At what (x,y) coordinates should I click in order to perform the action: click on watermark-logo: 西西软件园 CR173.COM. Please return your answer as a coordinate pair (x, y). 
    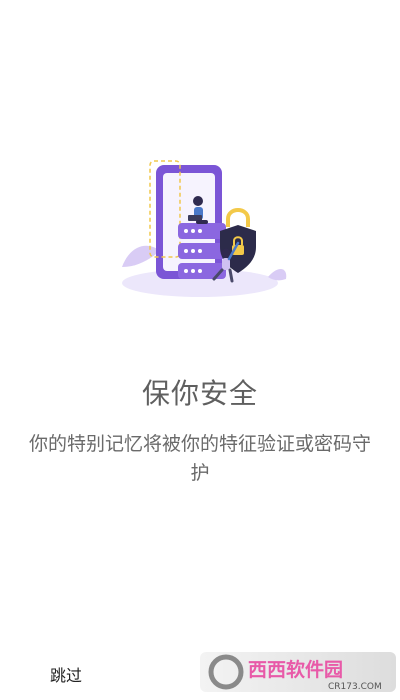
    Looking at the image, I should click on (298, 672).